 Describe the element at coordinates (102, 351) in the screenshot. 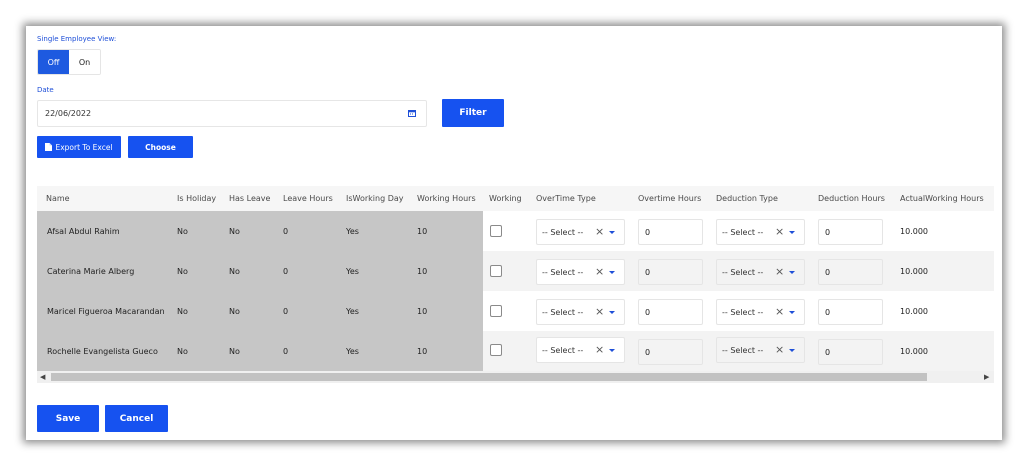

I see `employee-name: Rochelle Evangelista Gueco` at that location.